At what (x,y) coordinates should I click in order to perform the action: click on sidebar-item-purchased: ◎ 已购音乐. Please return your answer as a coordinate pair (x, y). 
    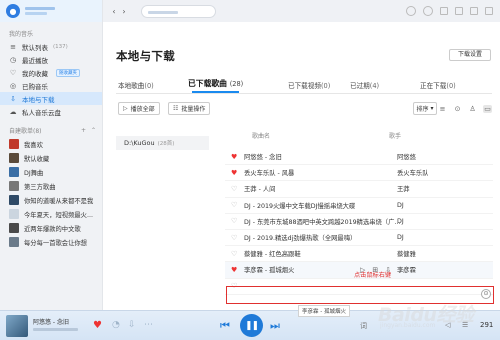
    Looking at the image, I should click on (51, 85).